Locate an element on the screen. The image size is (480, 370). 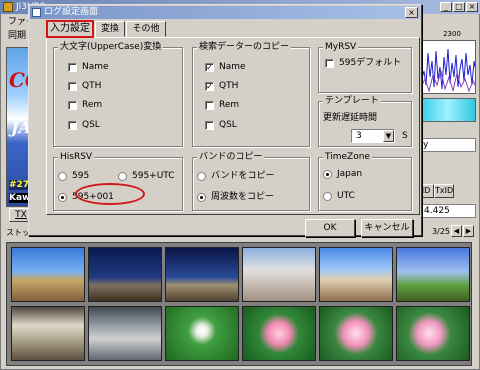
tab-input-settings: 入力設定 is located at coordinates (70, 29).